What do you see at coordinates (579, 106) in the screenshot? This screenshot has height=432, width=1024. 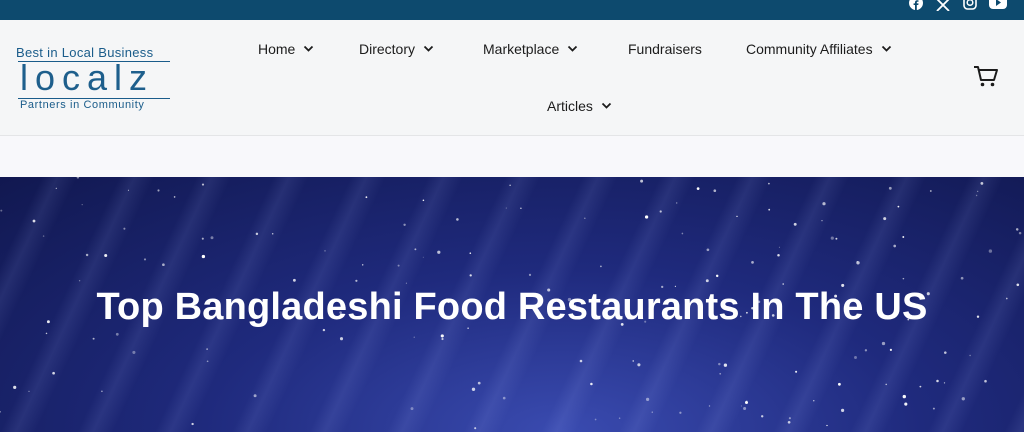 I see `nav-articles: Articles` at bounding box center [579, 106].